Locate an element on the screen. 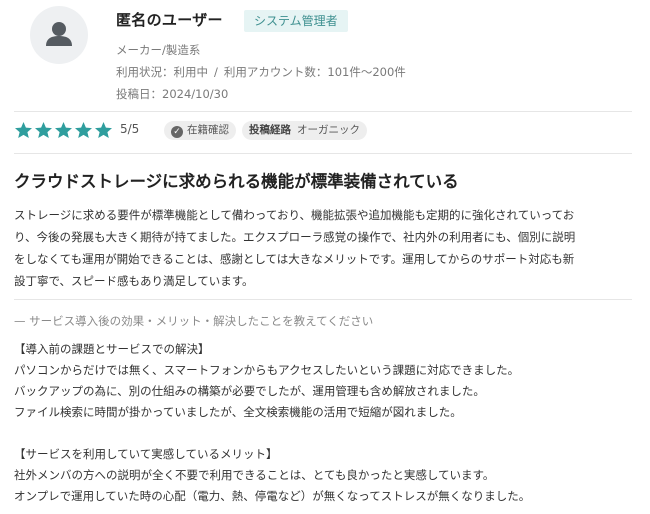 The width and height of the screenshot is (650, 514). usage-status: 利用状況：利用中 is located at coordinates (162, 72).